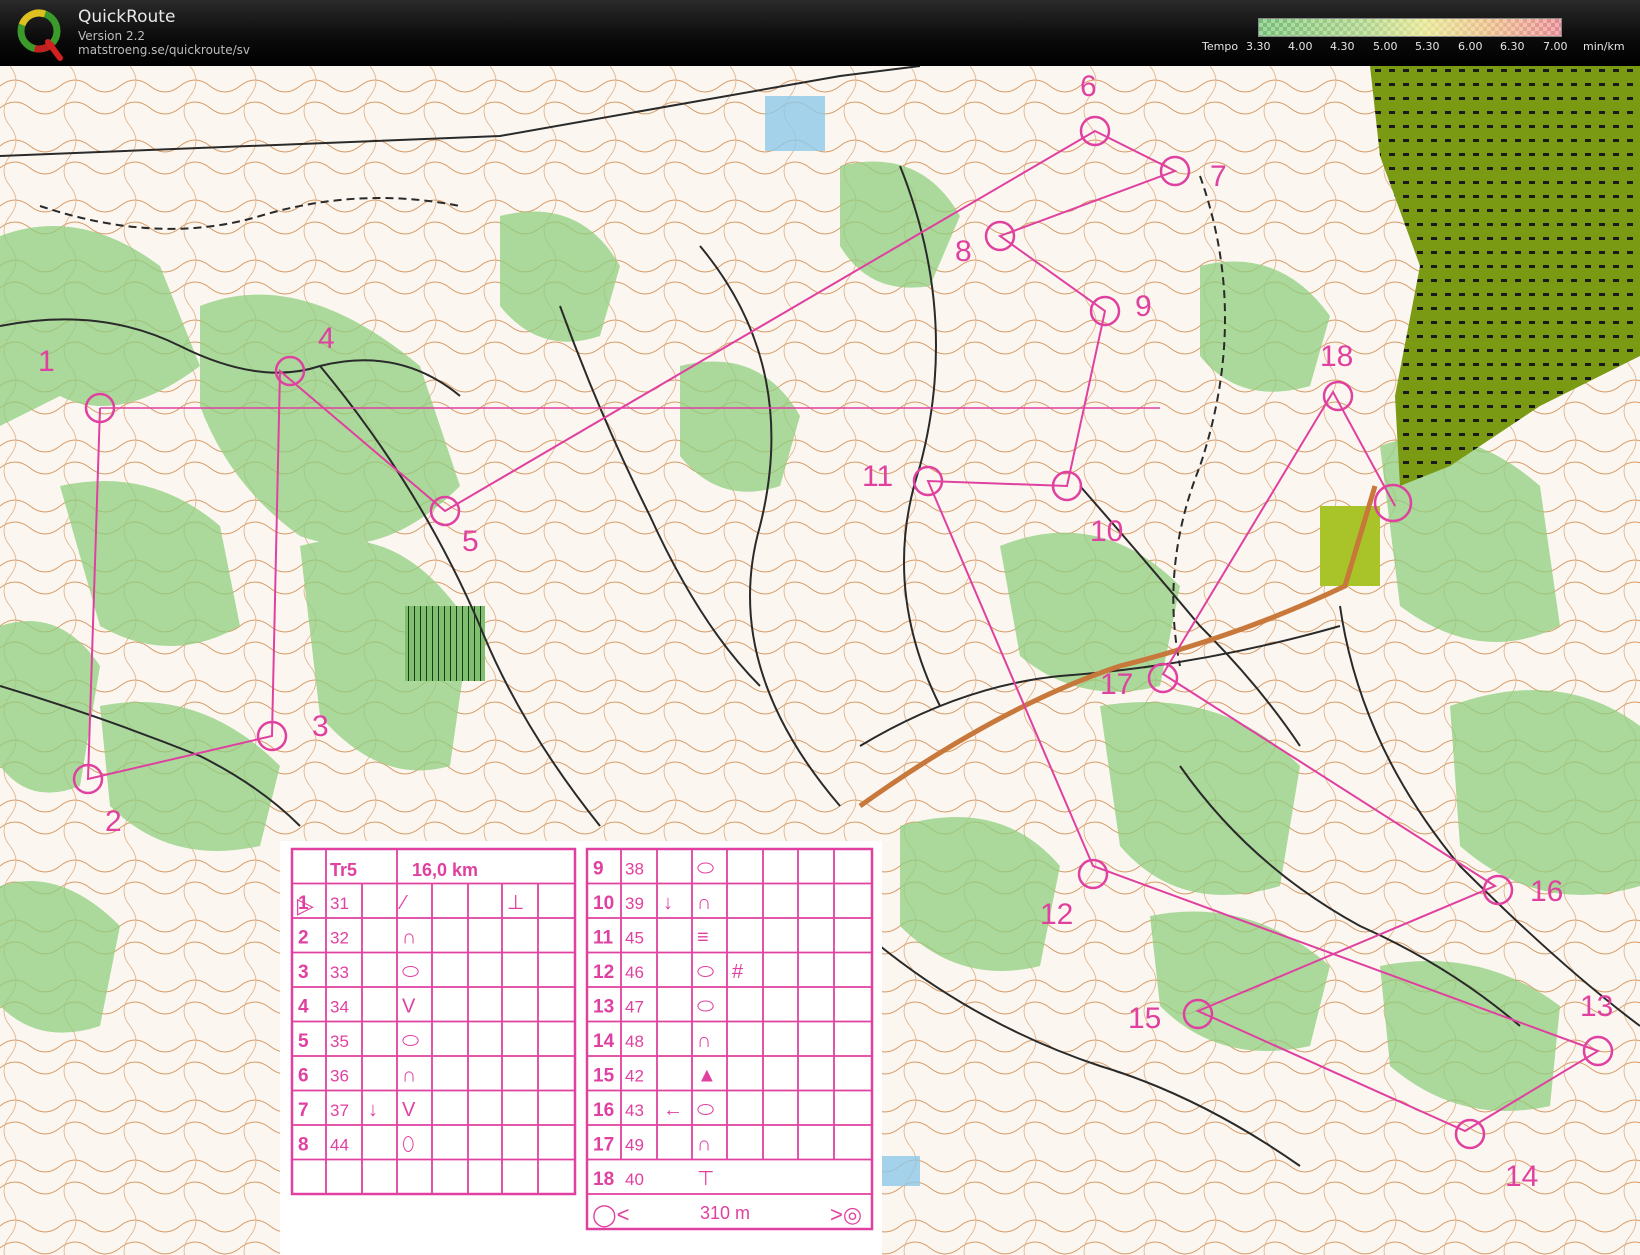  I want to click on control-row-number: 12, so click(603, 972).